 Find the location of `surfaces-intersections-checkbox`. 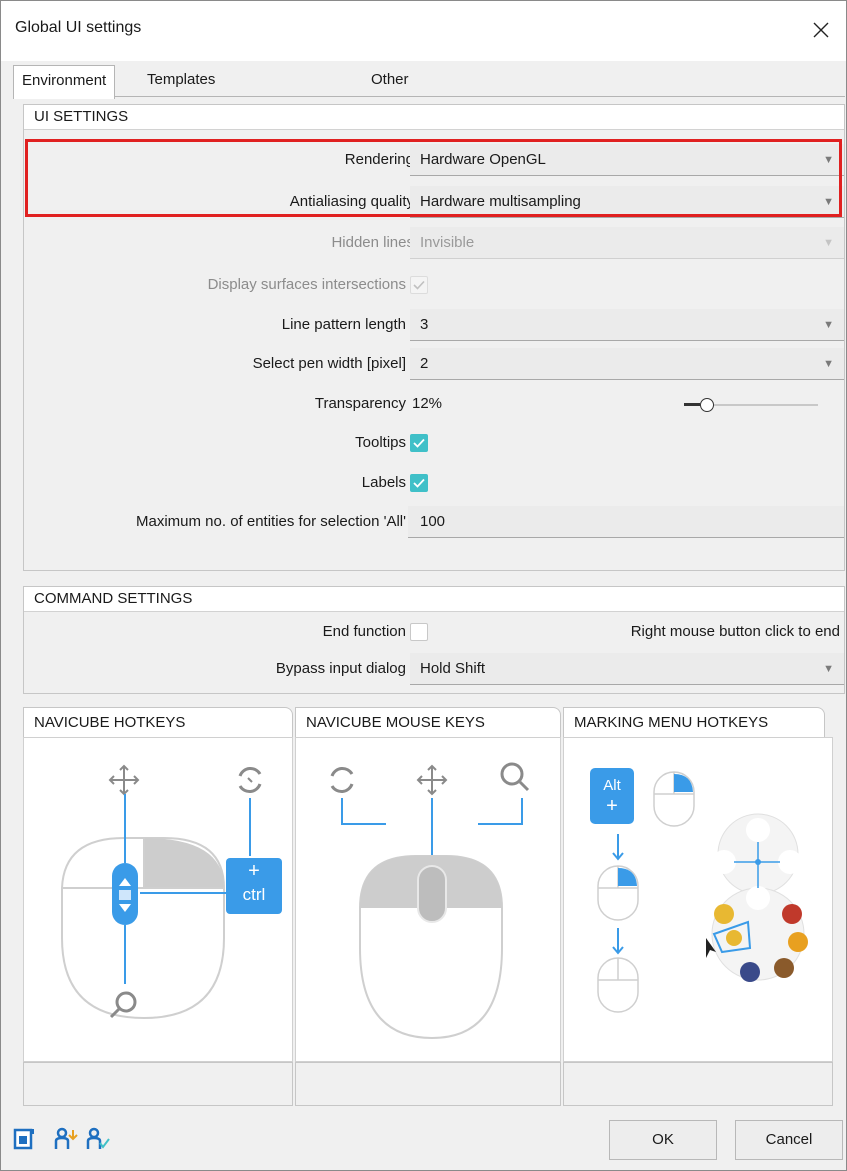

surfaces-intersections-checkbox is located at coordinates (419, 285).